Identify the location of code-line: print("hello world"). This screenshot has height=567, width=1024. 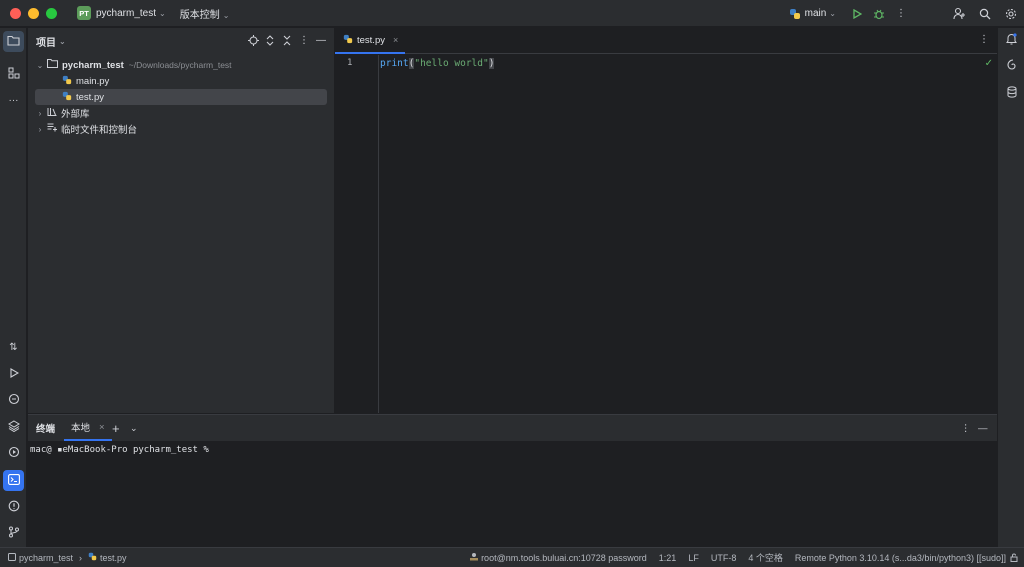
(437, 63).